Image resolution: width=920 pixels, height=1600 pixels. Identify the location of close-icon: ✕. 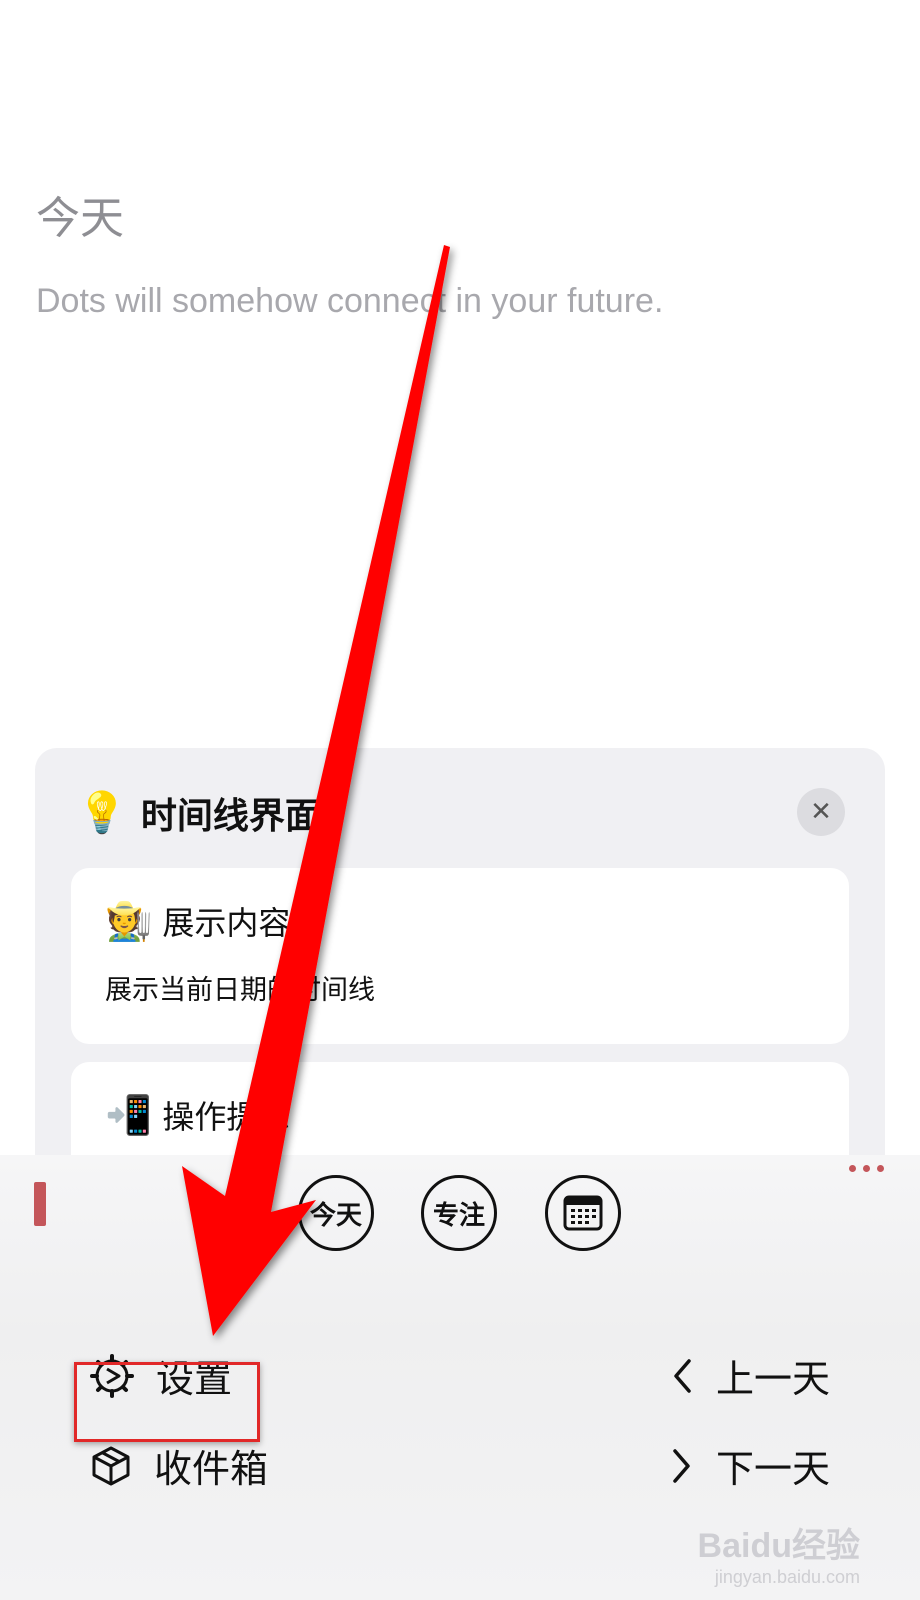
(821, 812).